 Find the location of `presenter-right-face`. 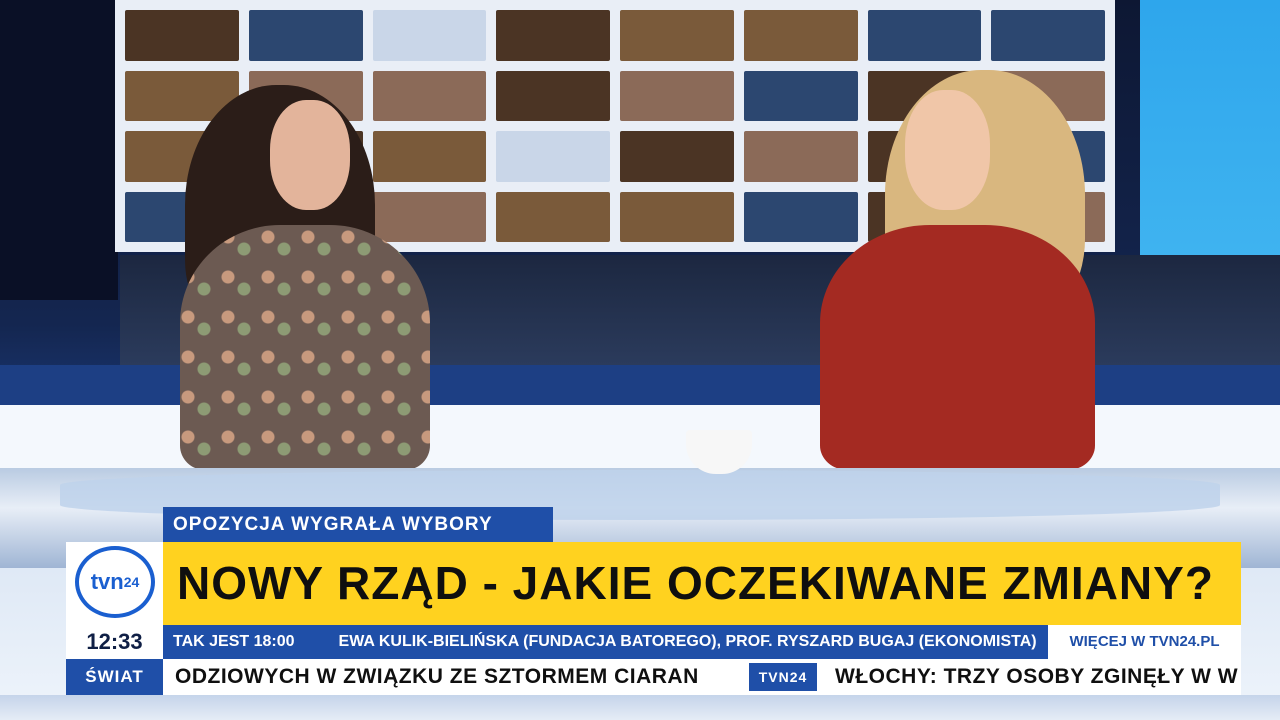

presenter-right-face is located at coordinates (947, 150).